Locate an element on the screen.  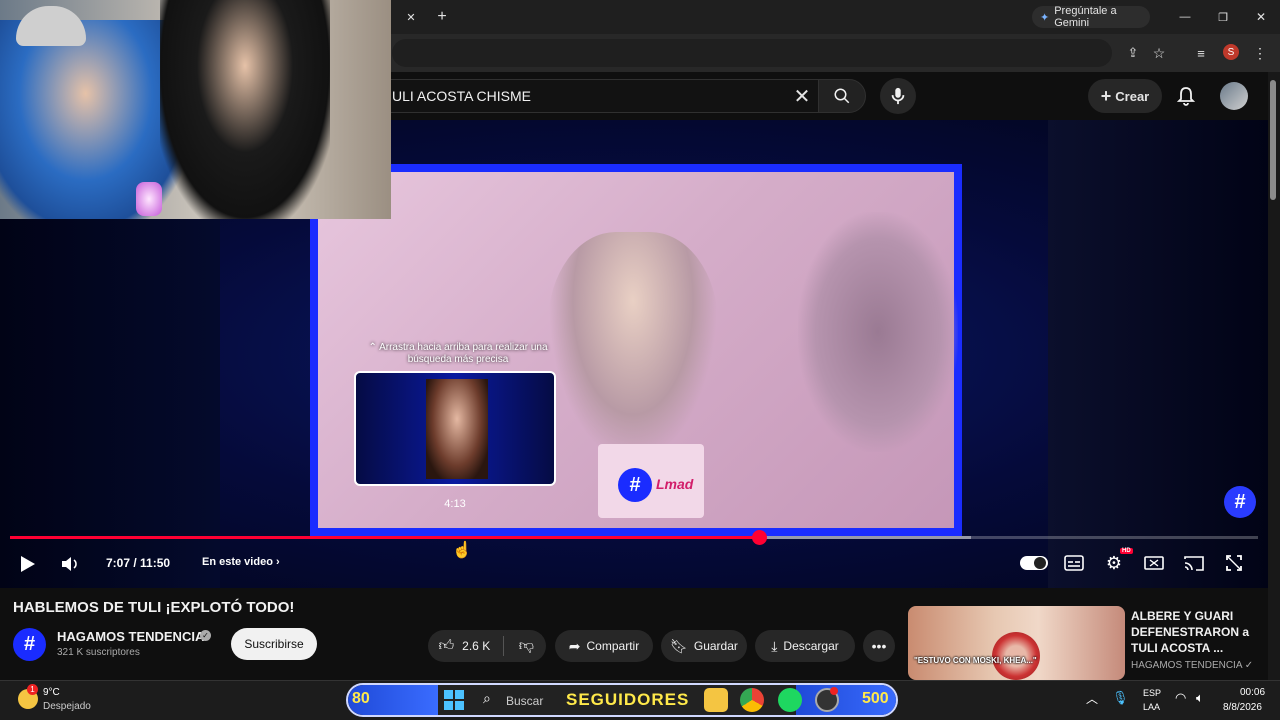
wifi-icon: ◠ is located at coordinates (1180, 698).